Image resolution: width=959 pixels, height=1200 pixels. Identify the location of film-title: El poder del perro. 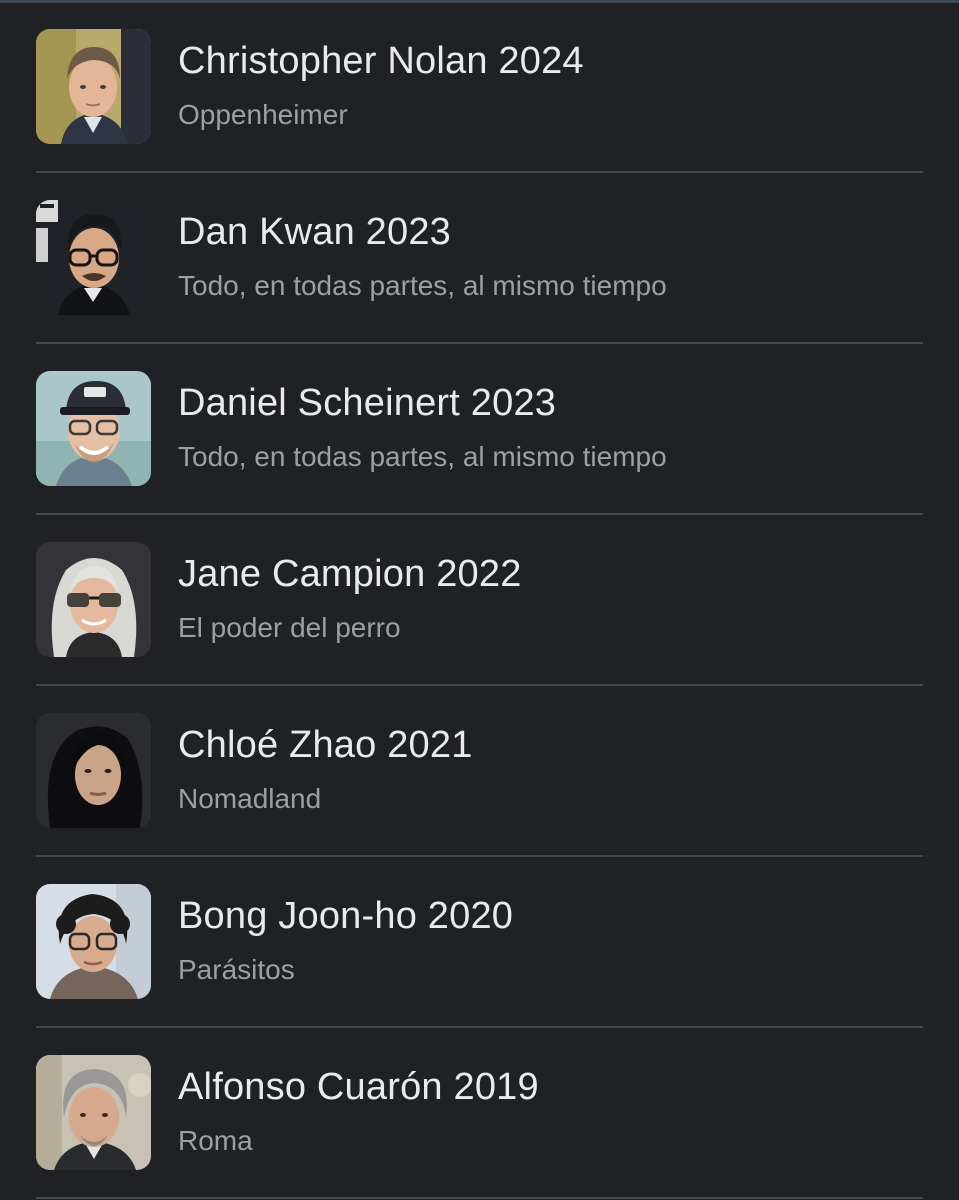
(289, 627).